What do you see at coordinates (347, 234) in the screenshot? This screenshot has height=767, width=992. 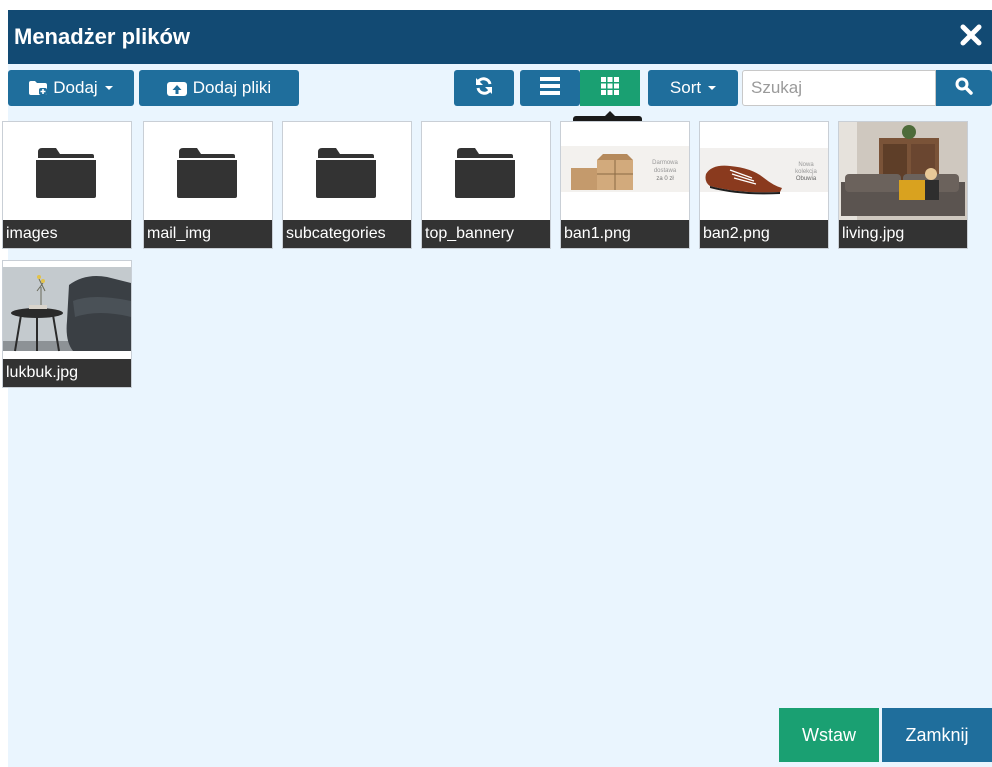 I see `file-name: subcategories` at bounding box center [347, 234].